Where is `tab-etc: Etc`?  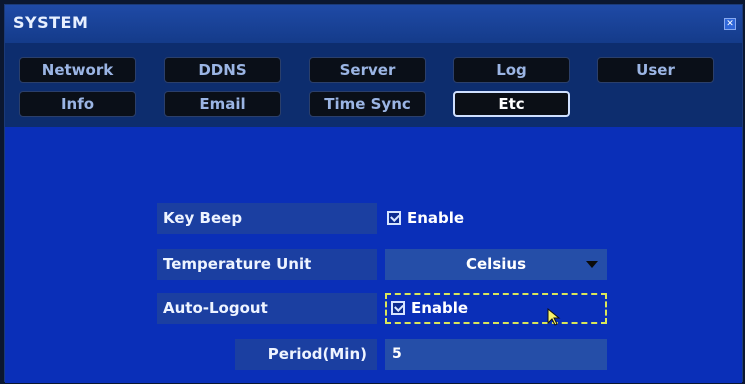 tab-etc: Etc is located at coordinates (511, 104).